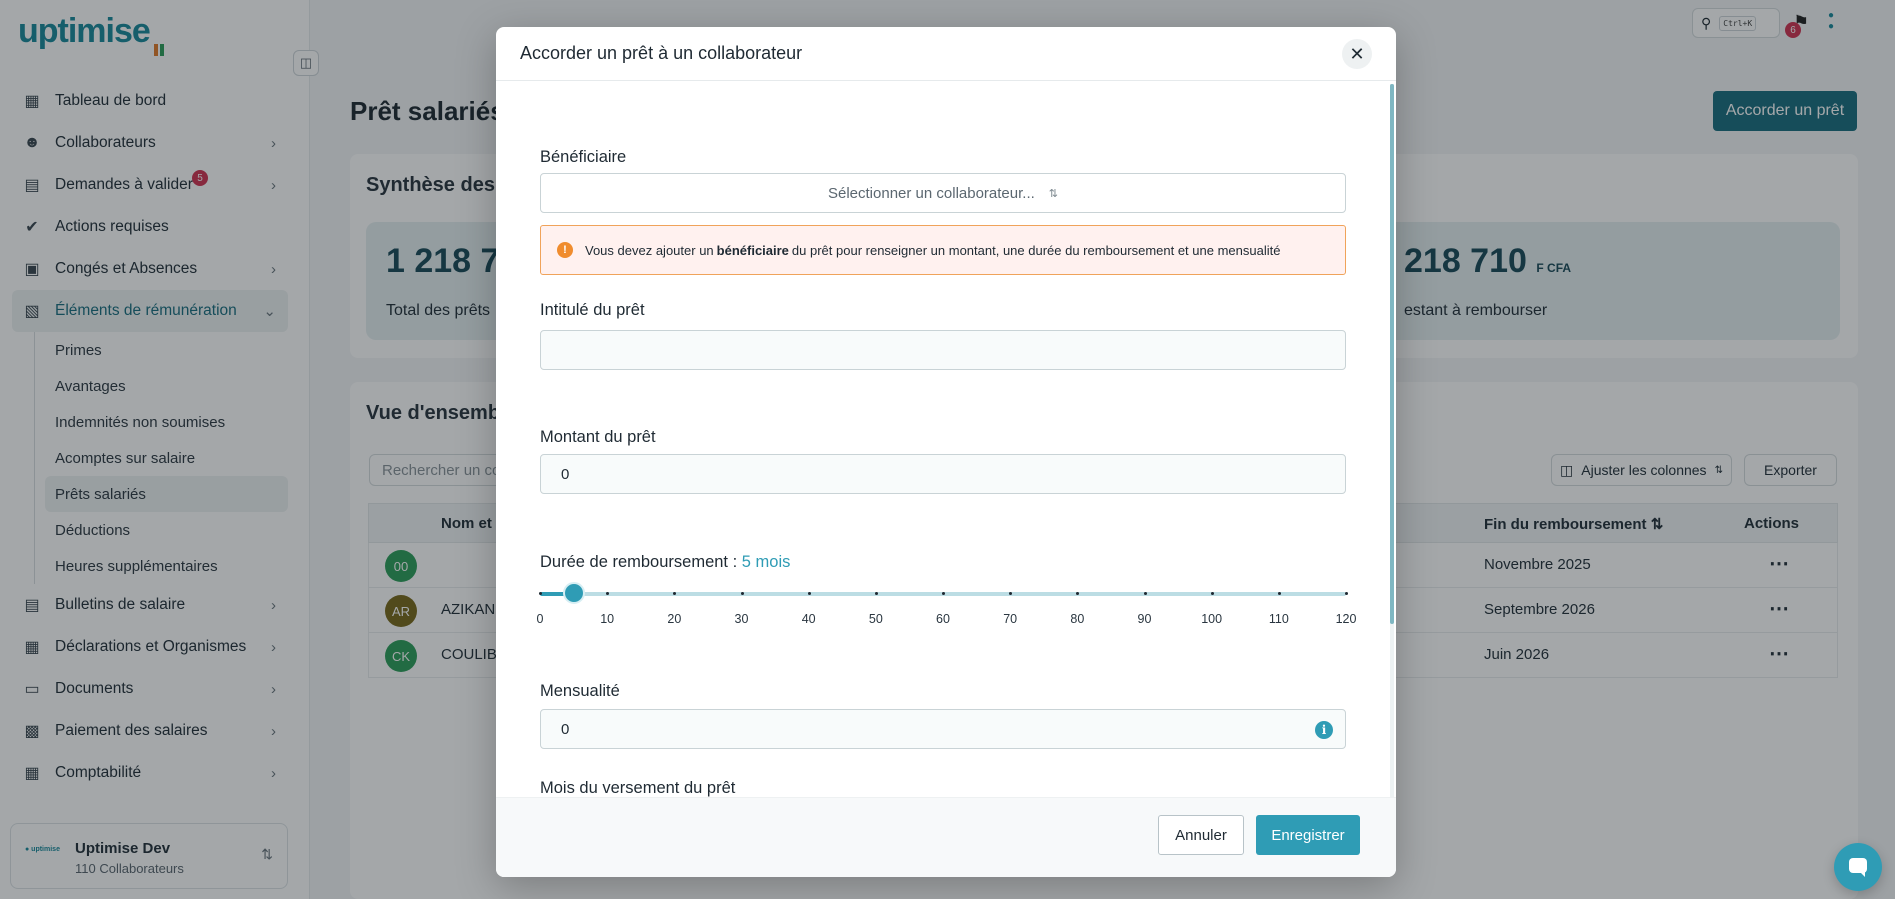 The width and height of the screenshot is (1895, 899). Describe the element at coordinates (1010, 619) in the screenshot. I see `slider-tick-label: 70` at that location.